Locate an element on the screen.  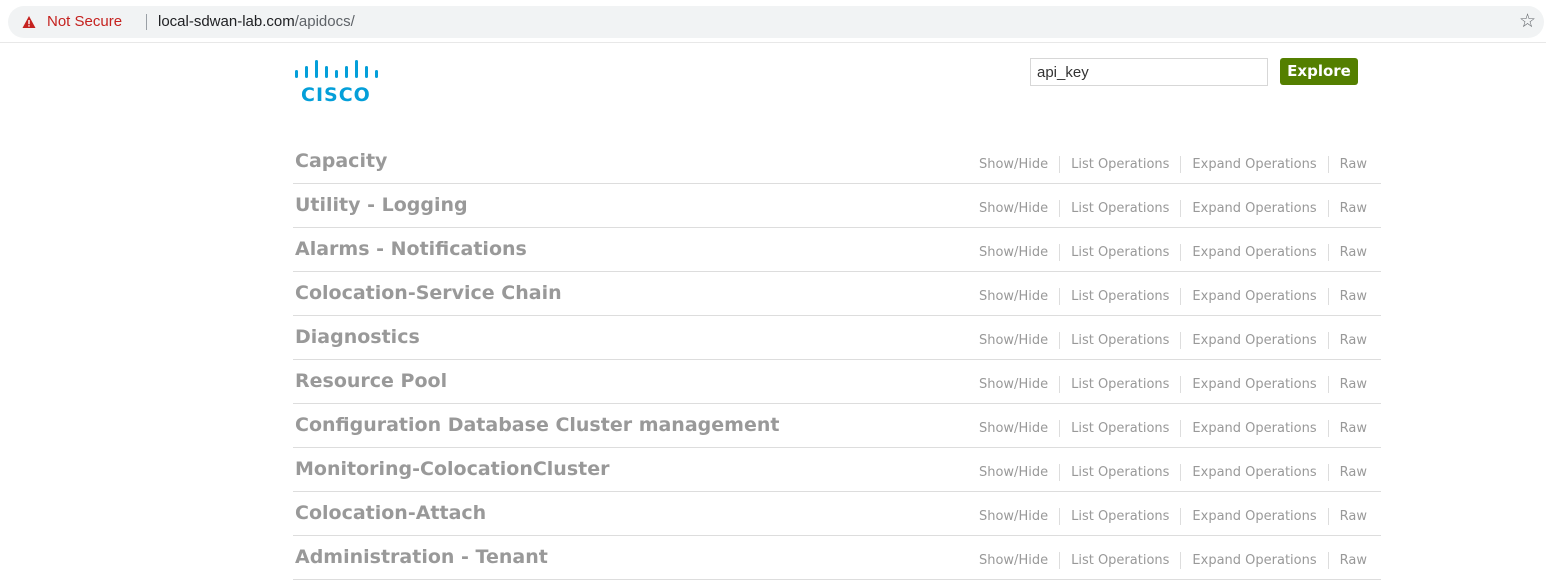
resource-title: Diagnostics is located at coordinates (357, 337).